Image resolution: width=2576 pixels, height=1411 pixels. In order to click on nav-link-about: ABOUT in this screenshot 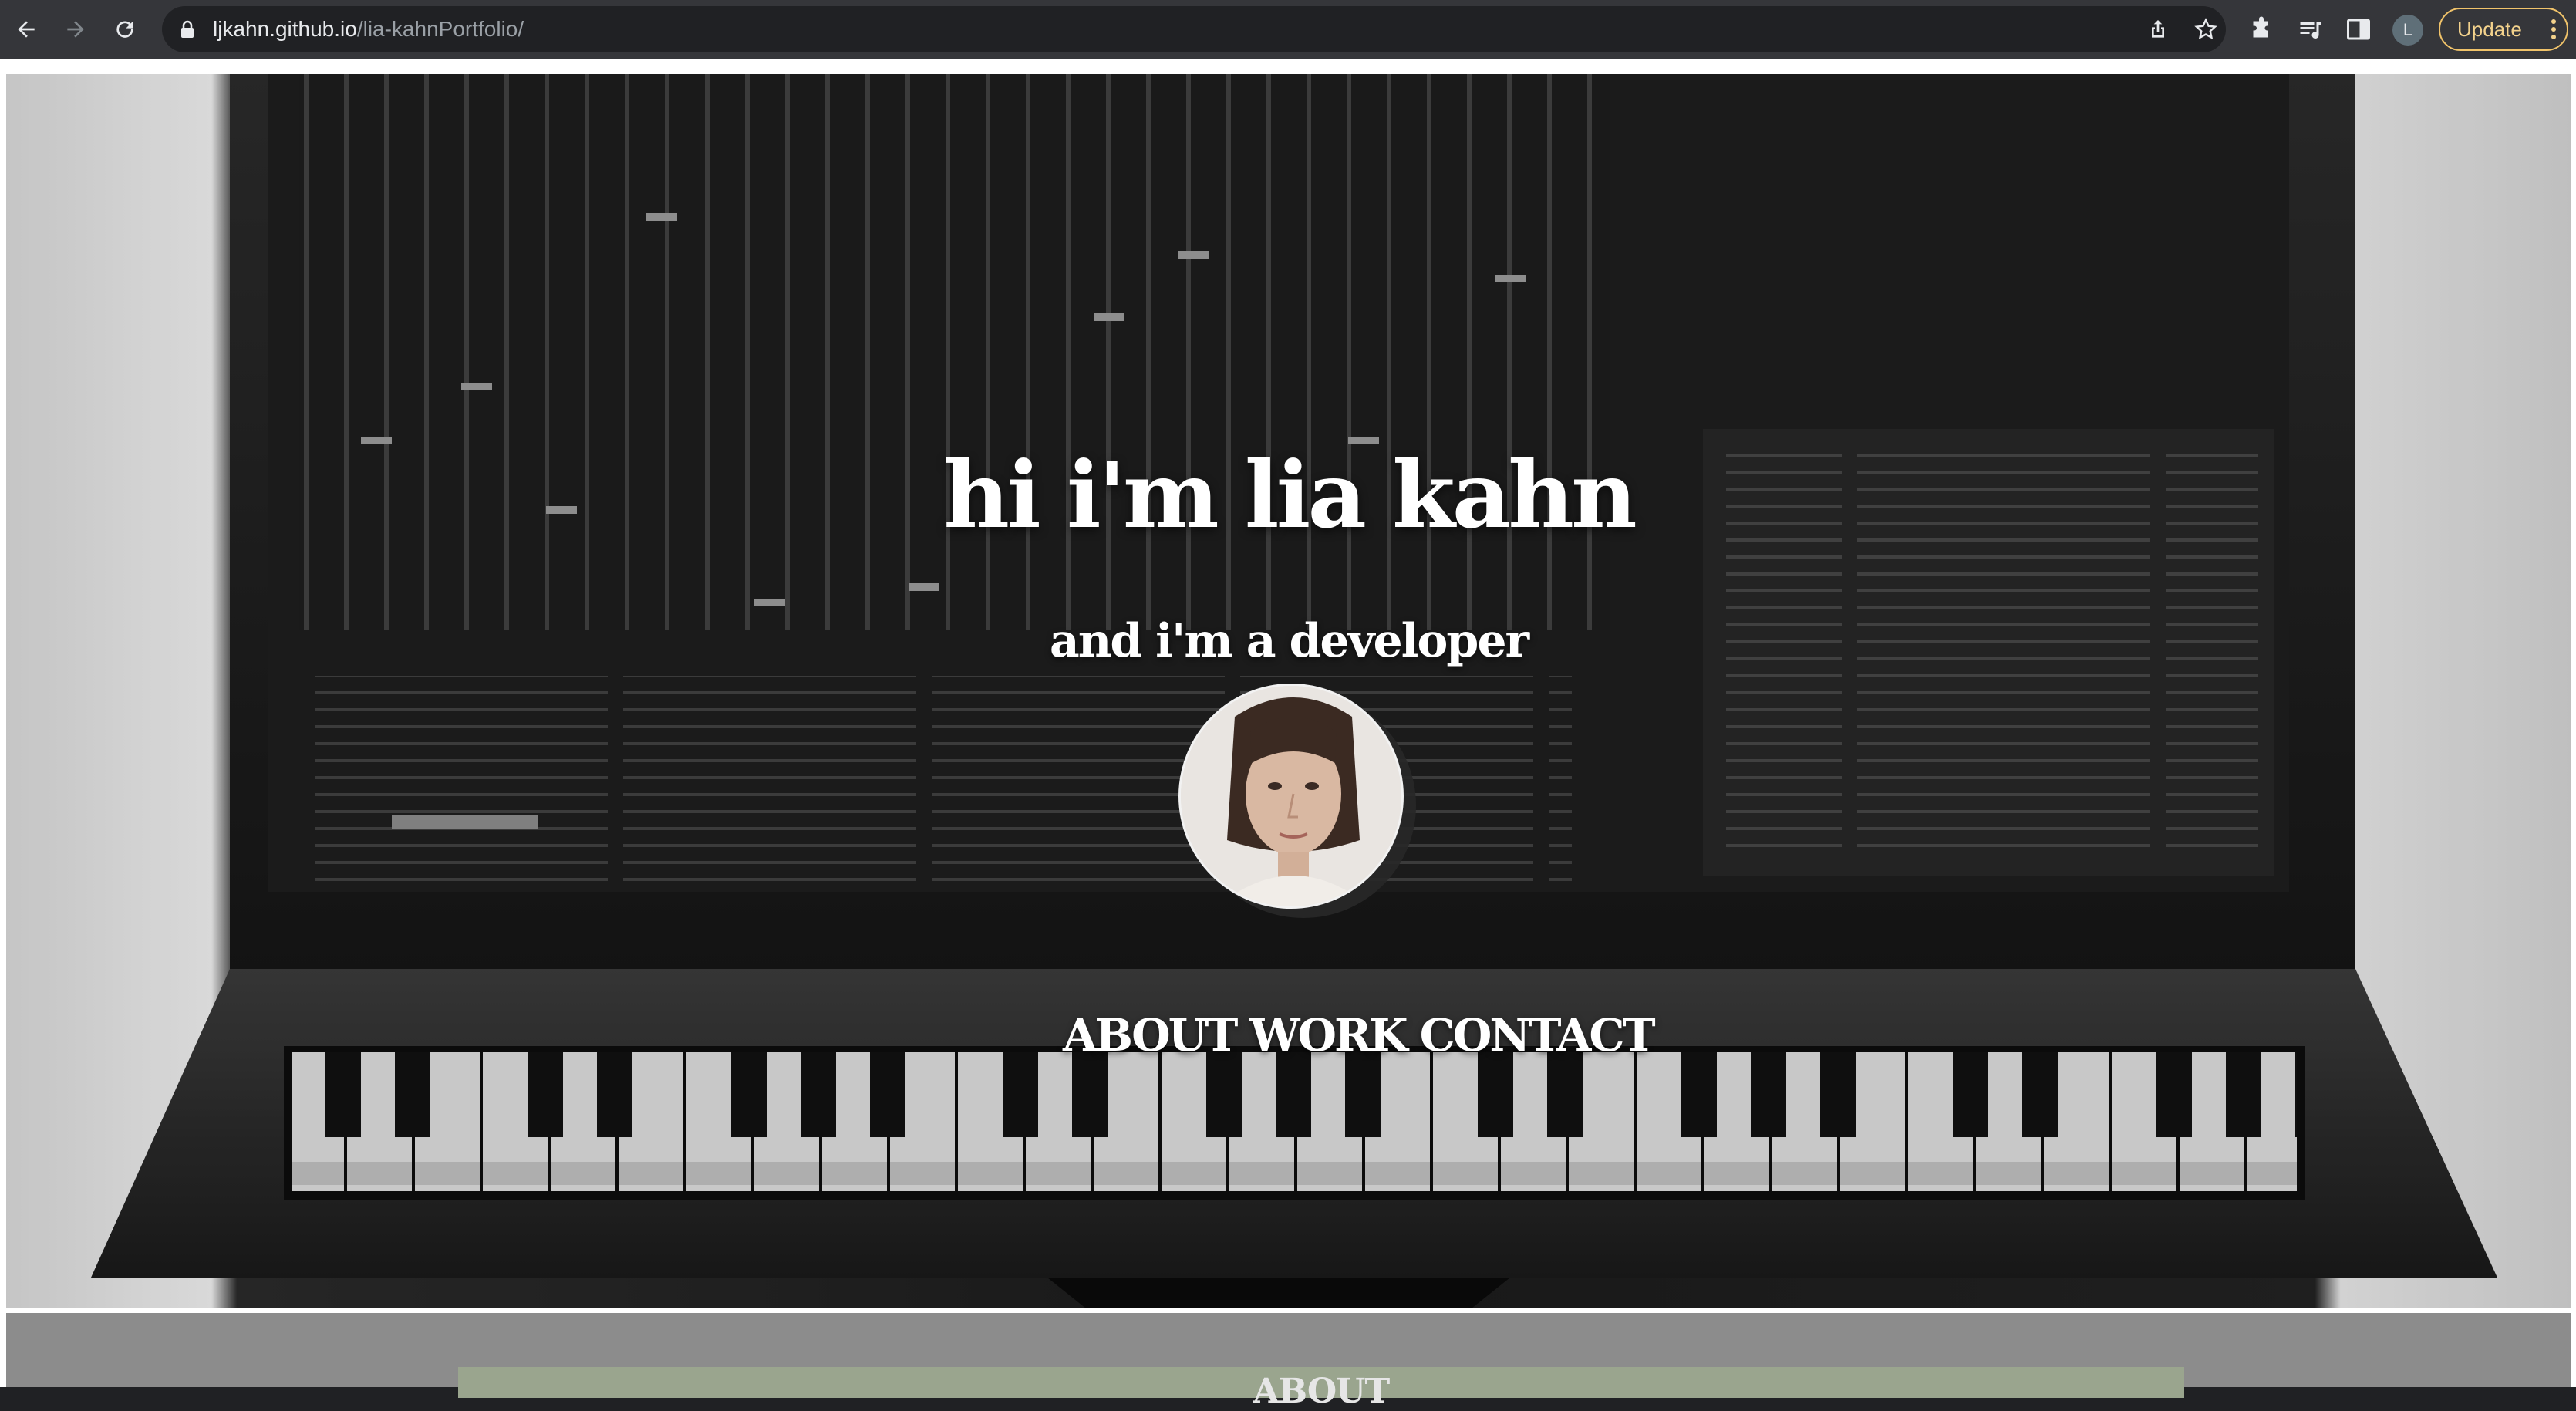, I will do `click(1150, 1035)`.